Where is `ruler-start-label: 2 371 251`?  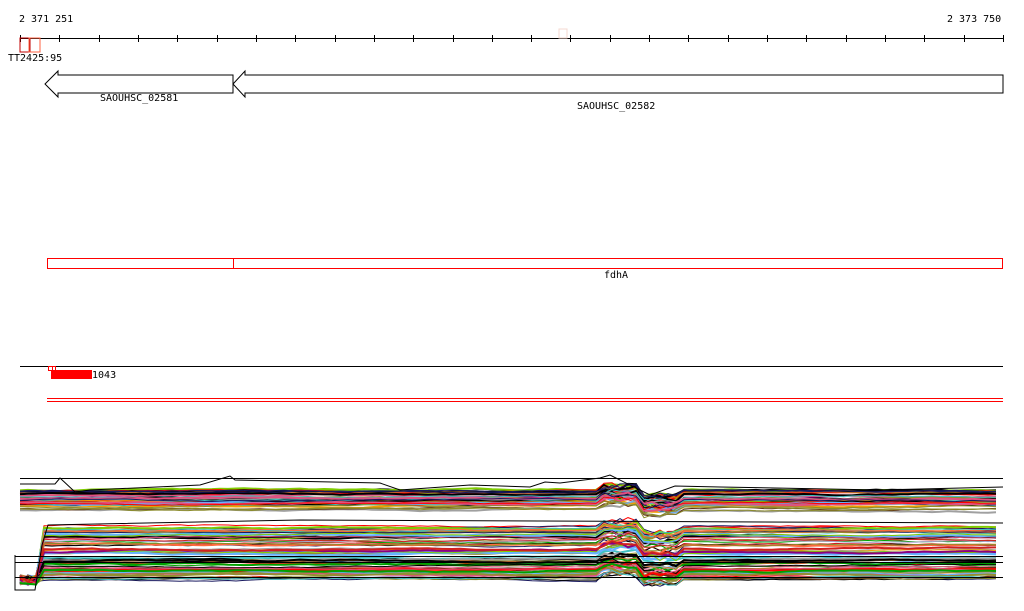
ruler-start-label: 2 371 251 is located at coordinates (46, 19).